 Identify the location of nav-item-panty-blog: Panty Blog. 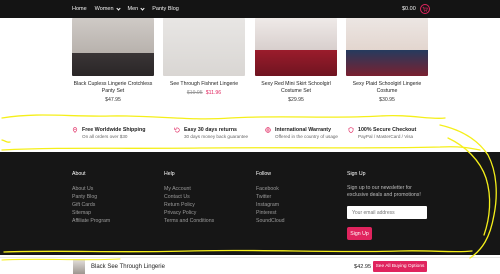
(165, 9).